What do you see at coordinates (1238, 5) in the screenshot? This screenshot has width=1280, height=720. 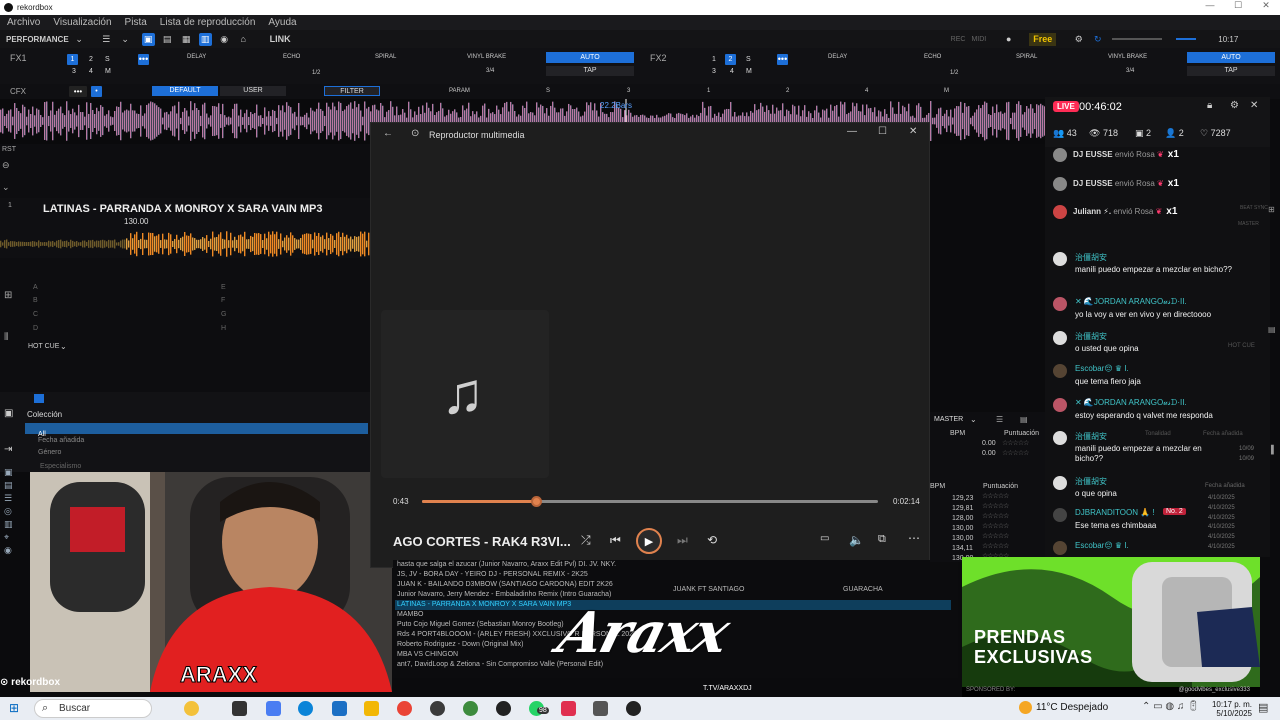 I see `maximize-button: ☐` at bounding box center [1238, 5].